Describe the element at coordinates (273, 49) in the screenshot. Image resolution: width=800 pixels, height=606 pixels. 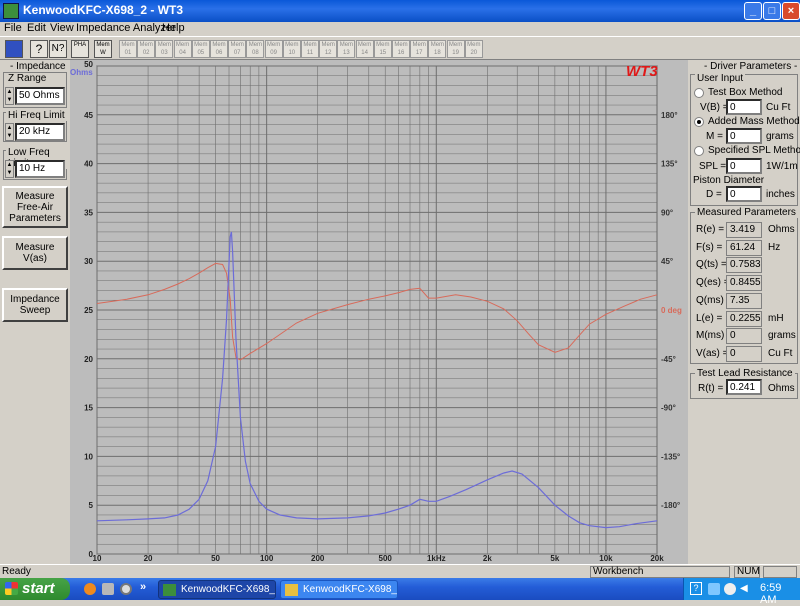
I see `memory-slot-button: Mem 09` at that location.